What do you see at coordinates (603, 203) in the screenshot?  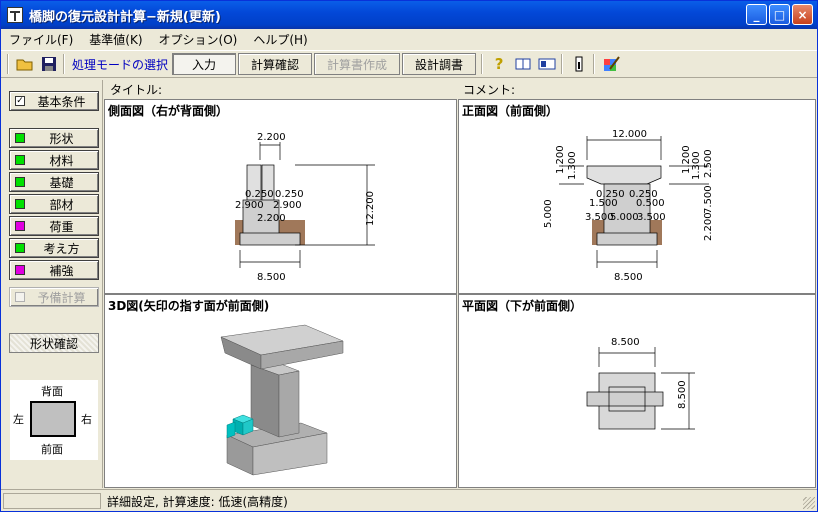 I see `front-dim-label: 1.500` at bounding box center [603, 203].